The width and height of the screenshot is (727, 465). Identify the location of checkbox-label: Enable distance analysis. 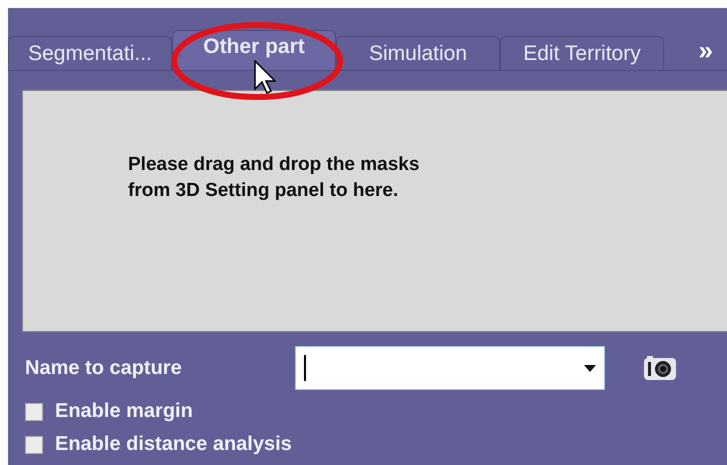
(173, 444).